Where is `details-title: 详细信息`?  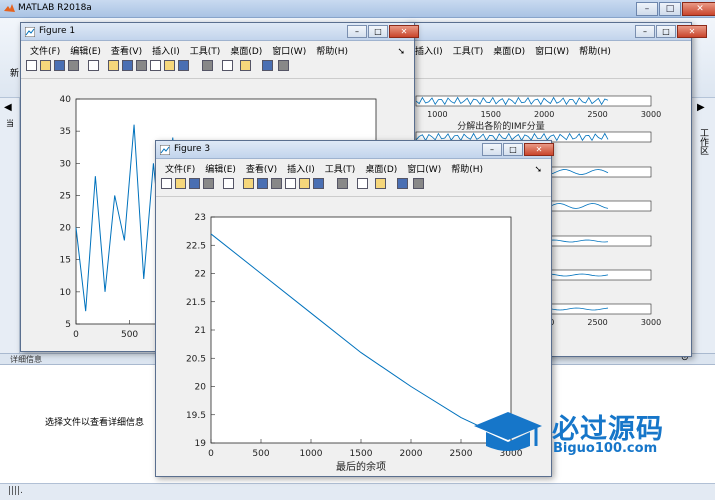 details-title: 详细信息 is located at coordinates (26, 359).